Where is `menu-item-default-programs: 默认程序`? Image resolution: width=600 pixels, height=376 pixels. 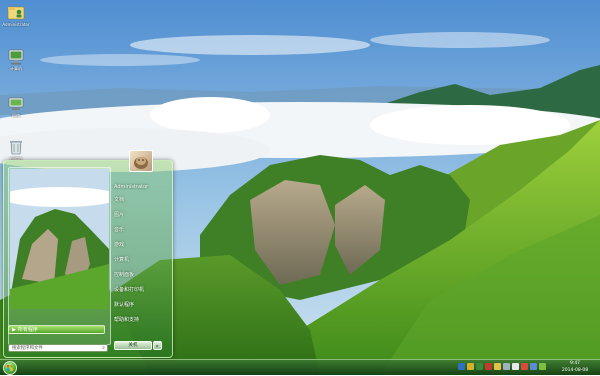
menu-item-default-programs: 默认程序 is located at coordinates (141, 305).